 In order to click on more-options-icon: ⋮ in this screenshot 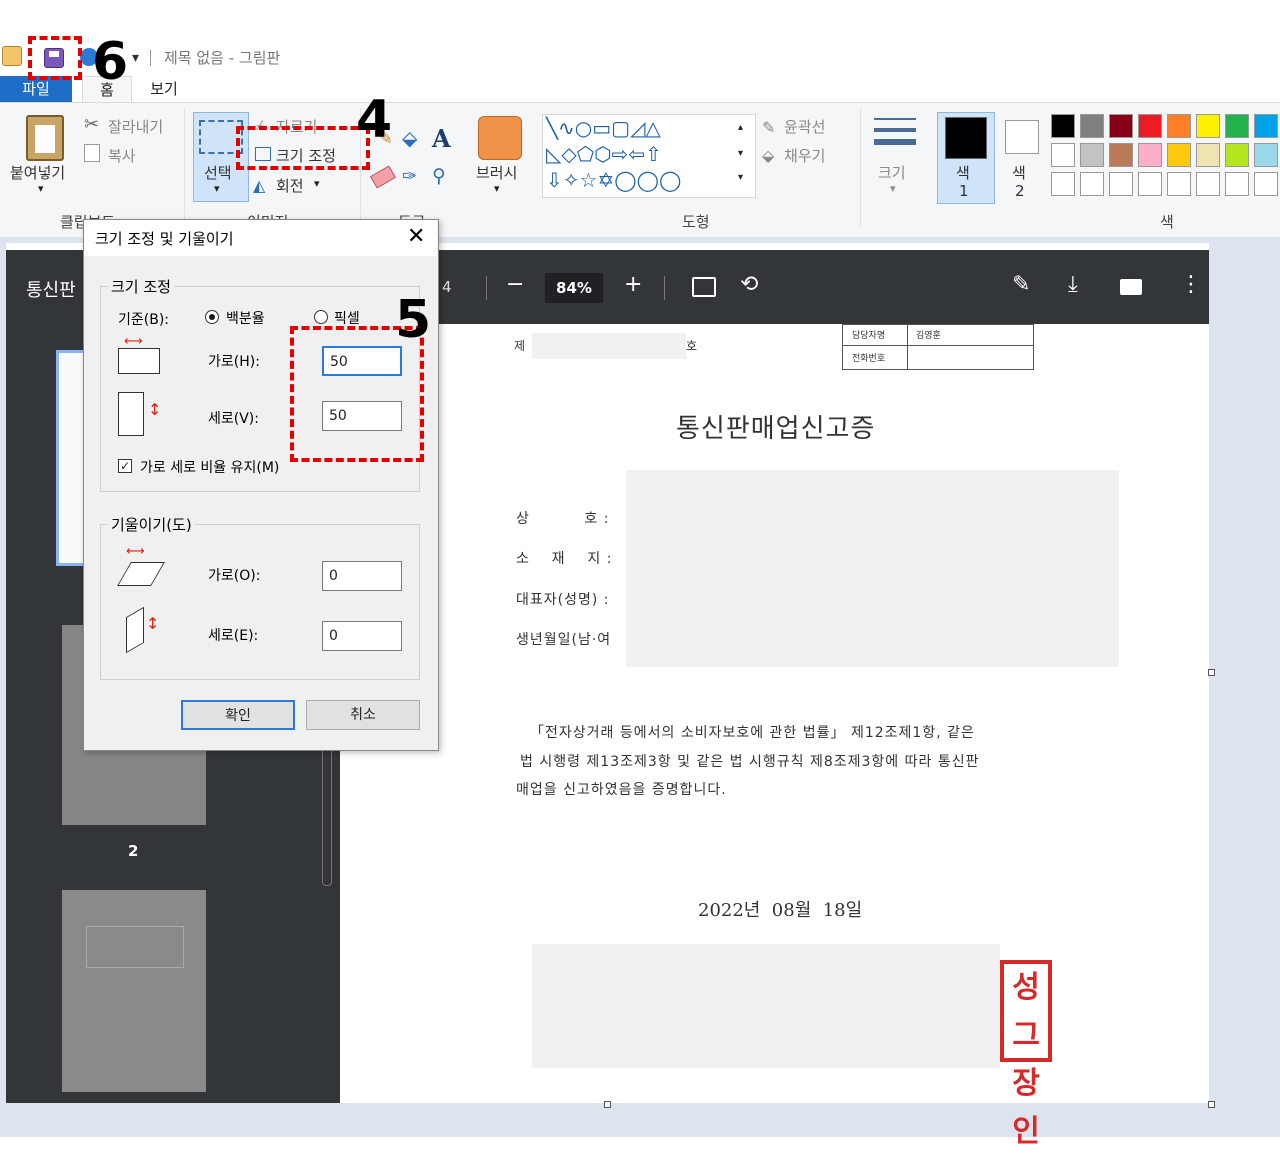, I will do `click(1191, 284)`.